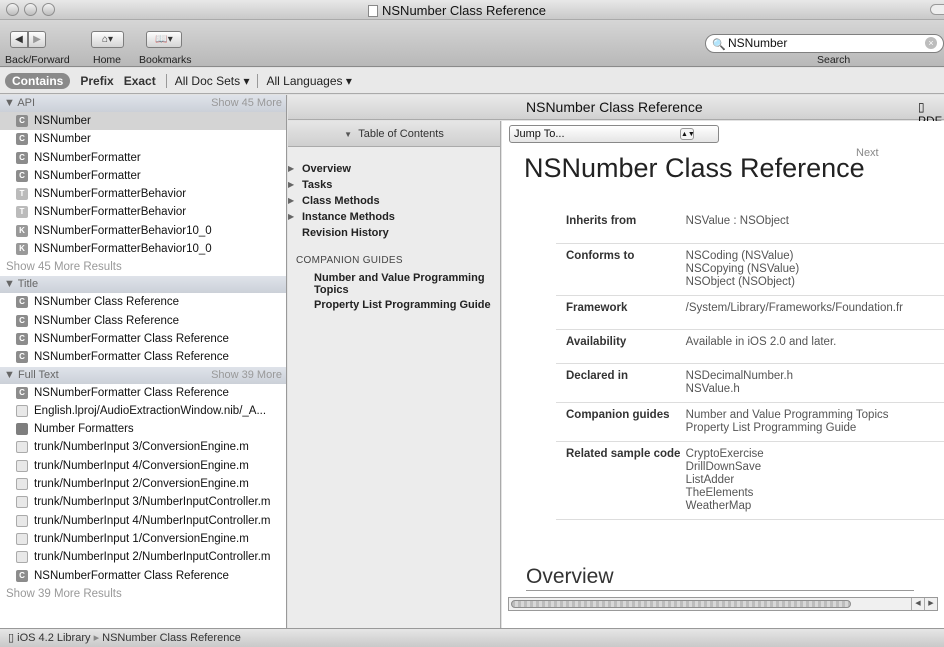 This screenshot has width=944, height=647. Describe the element at coordinates (143, 429) in the screenshot. I see `list-item: B Number Formatters` at that location.